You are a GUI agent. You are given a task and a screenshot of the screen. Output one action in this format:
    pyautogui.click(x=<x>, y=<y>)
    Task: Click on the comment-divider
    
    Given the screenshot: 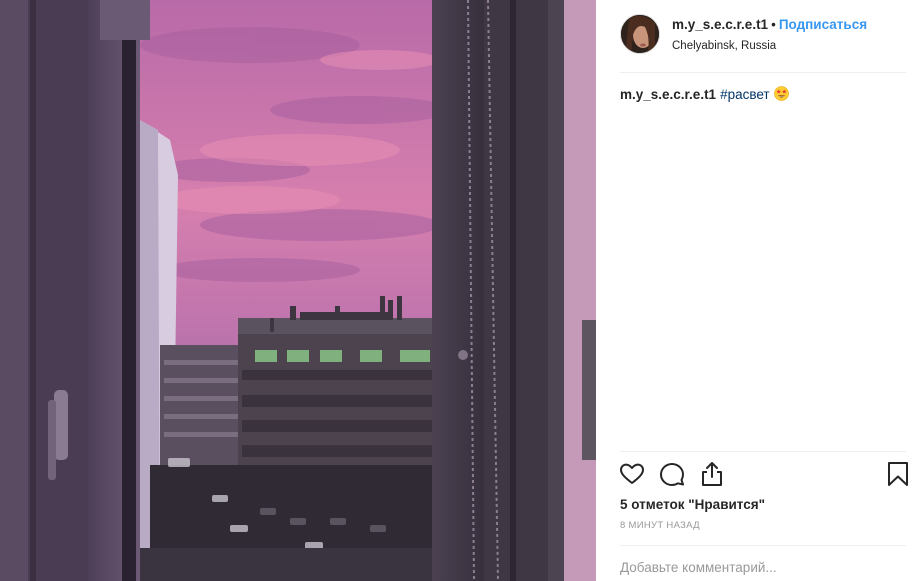 What is the action you would take?
    pyautogui.click(x=763, y=545)
    